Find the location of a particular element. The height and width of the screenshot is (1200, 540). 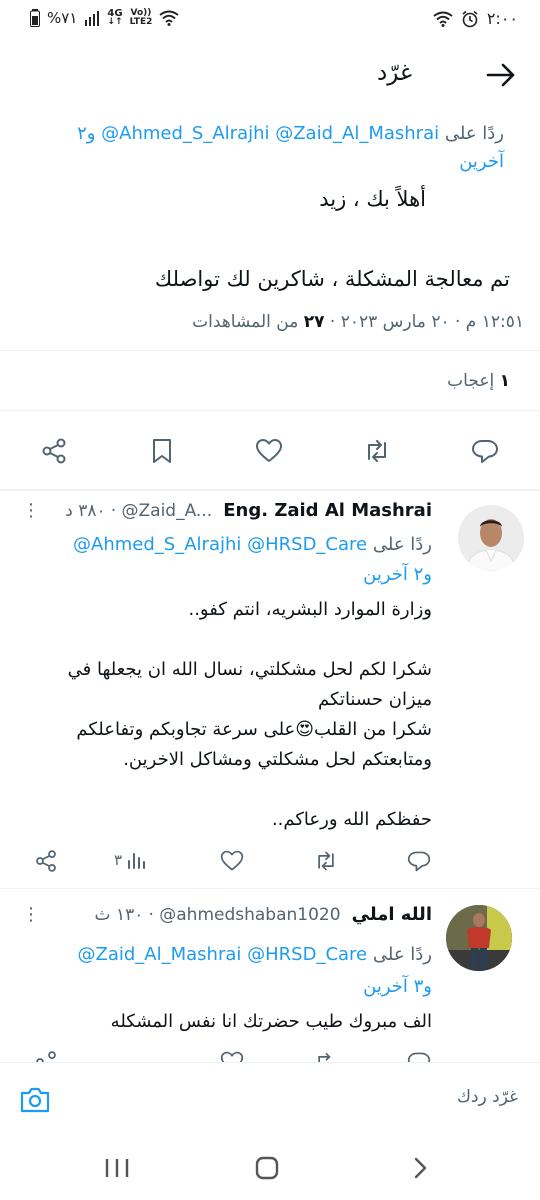

reply-display-name: الله املي is located at coordinates (392, 914).